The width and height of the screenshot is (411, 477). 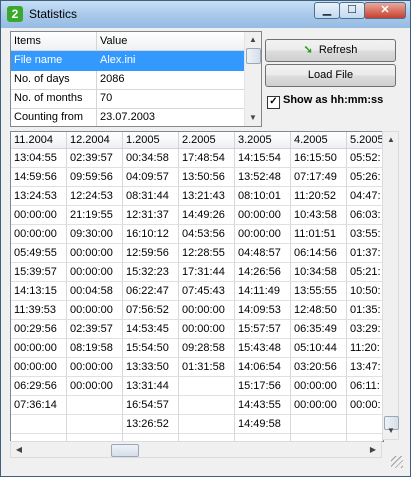 What do you see at coordinates (151, 177) in the screenshot?
I see `time-cell: 04:09:57` at bounding box center [151, 177].